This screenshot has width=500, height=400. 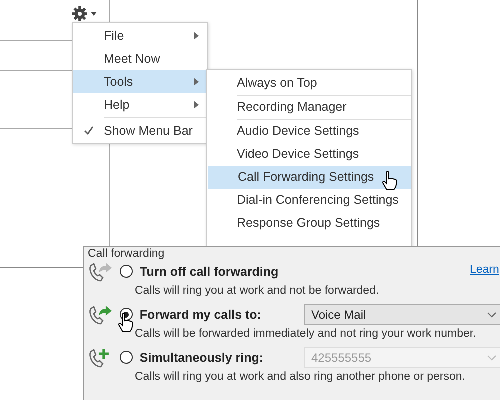 I want to click on menu-item: Recording Manager, so click(x=309, y=107).